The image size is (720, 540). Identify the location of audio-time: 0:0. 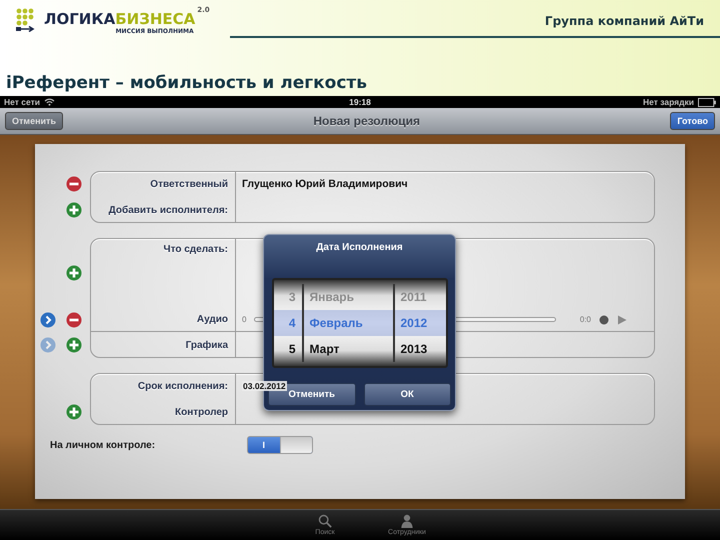
(585, 319).